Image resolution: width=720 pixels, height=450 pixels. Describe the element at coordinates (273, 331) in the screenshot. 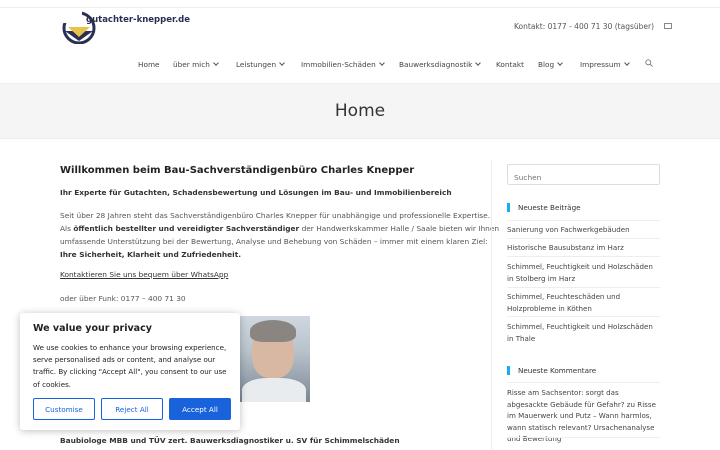

I see `portrait-hair` at that location.